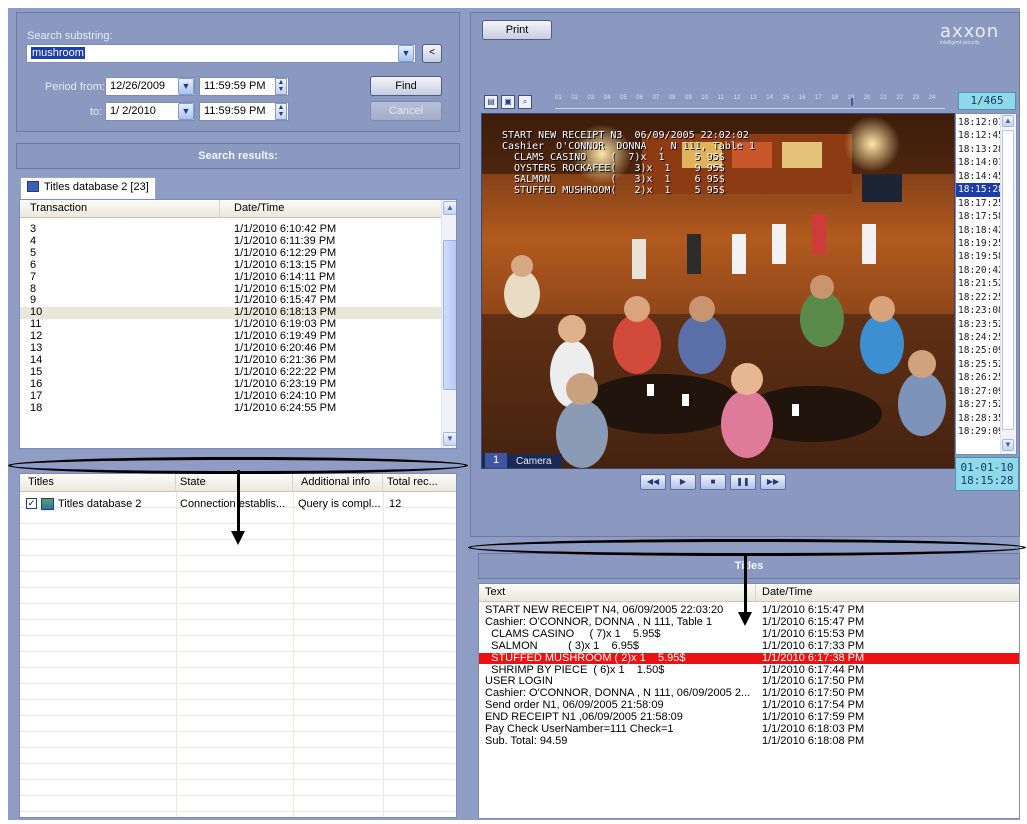 This screenshot has height=824, width=1027. I want to click on table-row: 16 1/1/2010 6:23:19 PM, so click(230, 385).